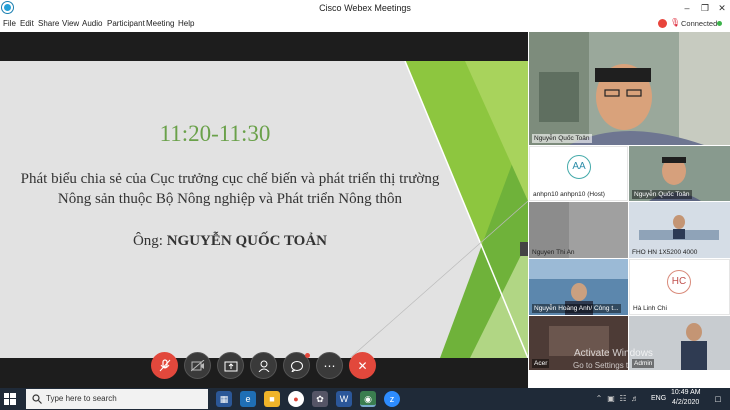  Describe the element at coordinates (705, 8) in the screenshot. I see `restore-icon: ❐` at that location.